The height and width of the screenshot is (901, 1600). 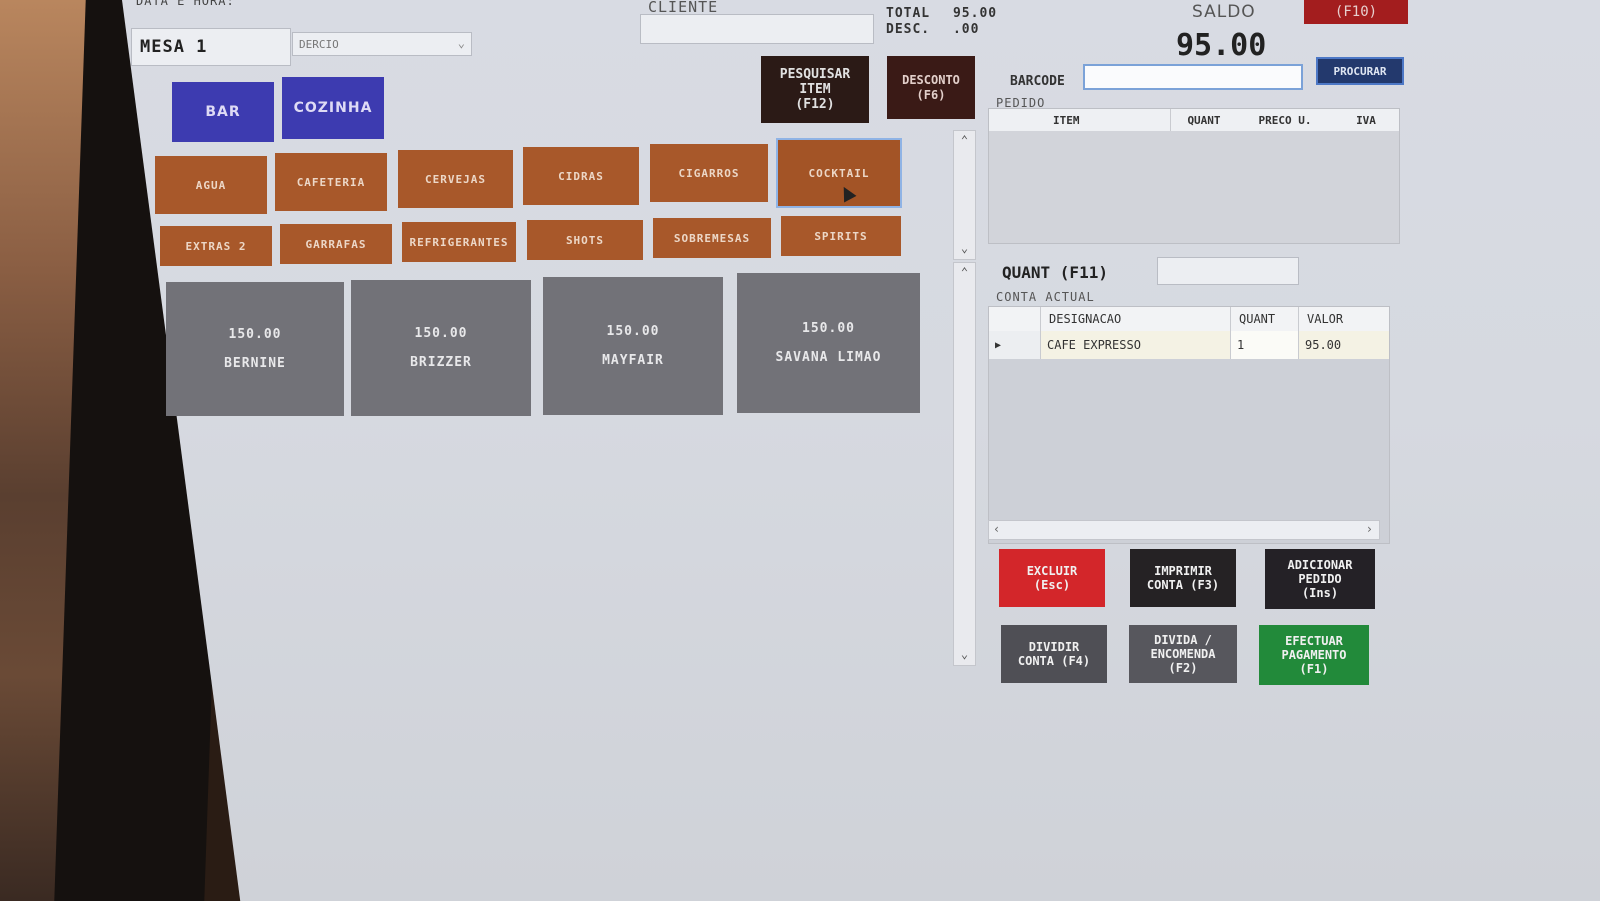 I want to click on desc-label: DESC., so click(x=908, y=29).